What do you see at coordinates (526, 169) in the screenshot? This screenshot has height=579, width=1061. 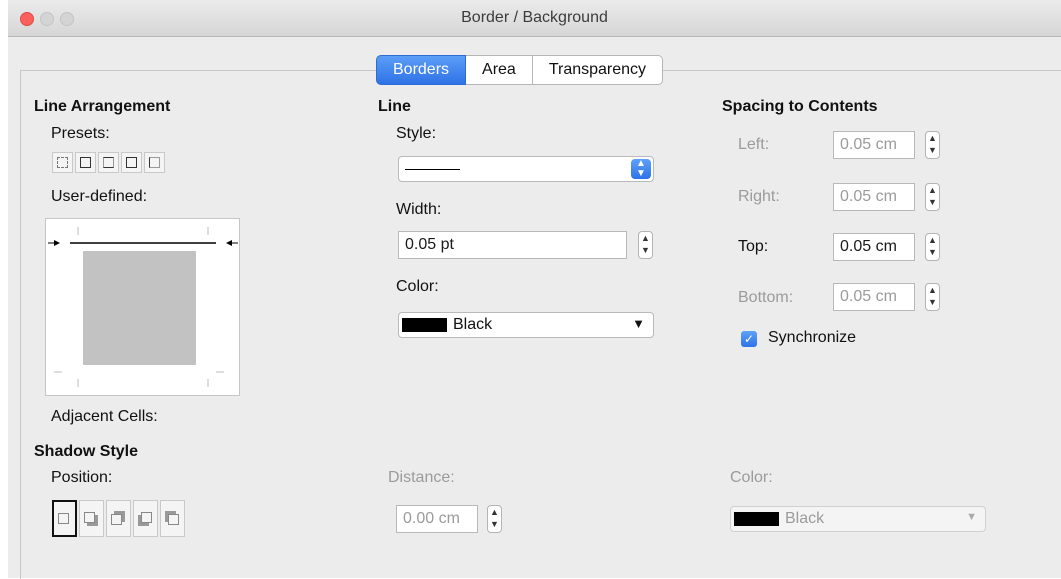 I see `line-style-select: ▲ ▼` at bounding box center [526, 169].